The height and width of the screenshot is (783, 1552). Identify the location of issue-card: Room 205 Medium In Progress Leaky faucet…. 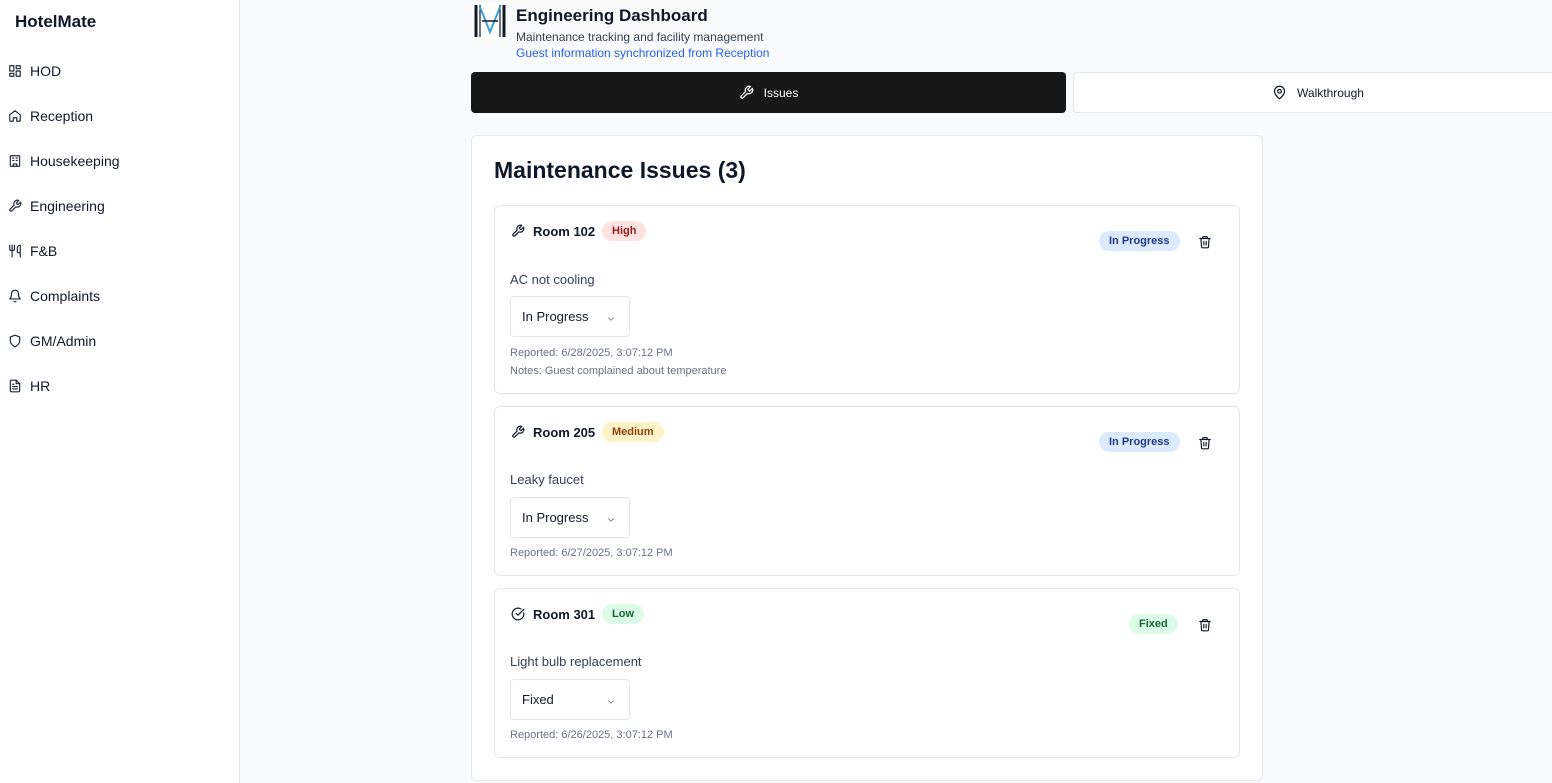
(867, 491).